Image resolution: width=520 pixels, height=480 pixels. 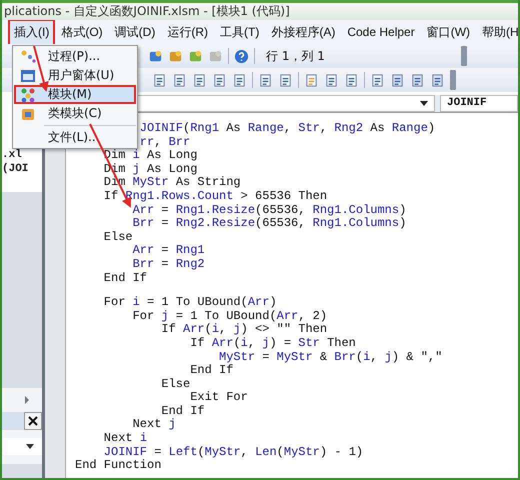 I want to click on code-line: For j = 1 To UBound(Arr, 2), so click(x=230, y=316).